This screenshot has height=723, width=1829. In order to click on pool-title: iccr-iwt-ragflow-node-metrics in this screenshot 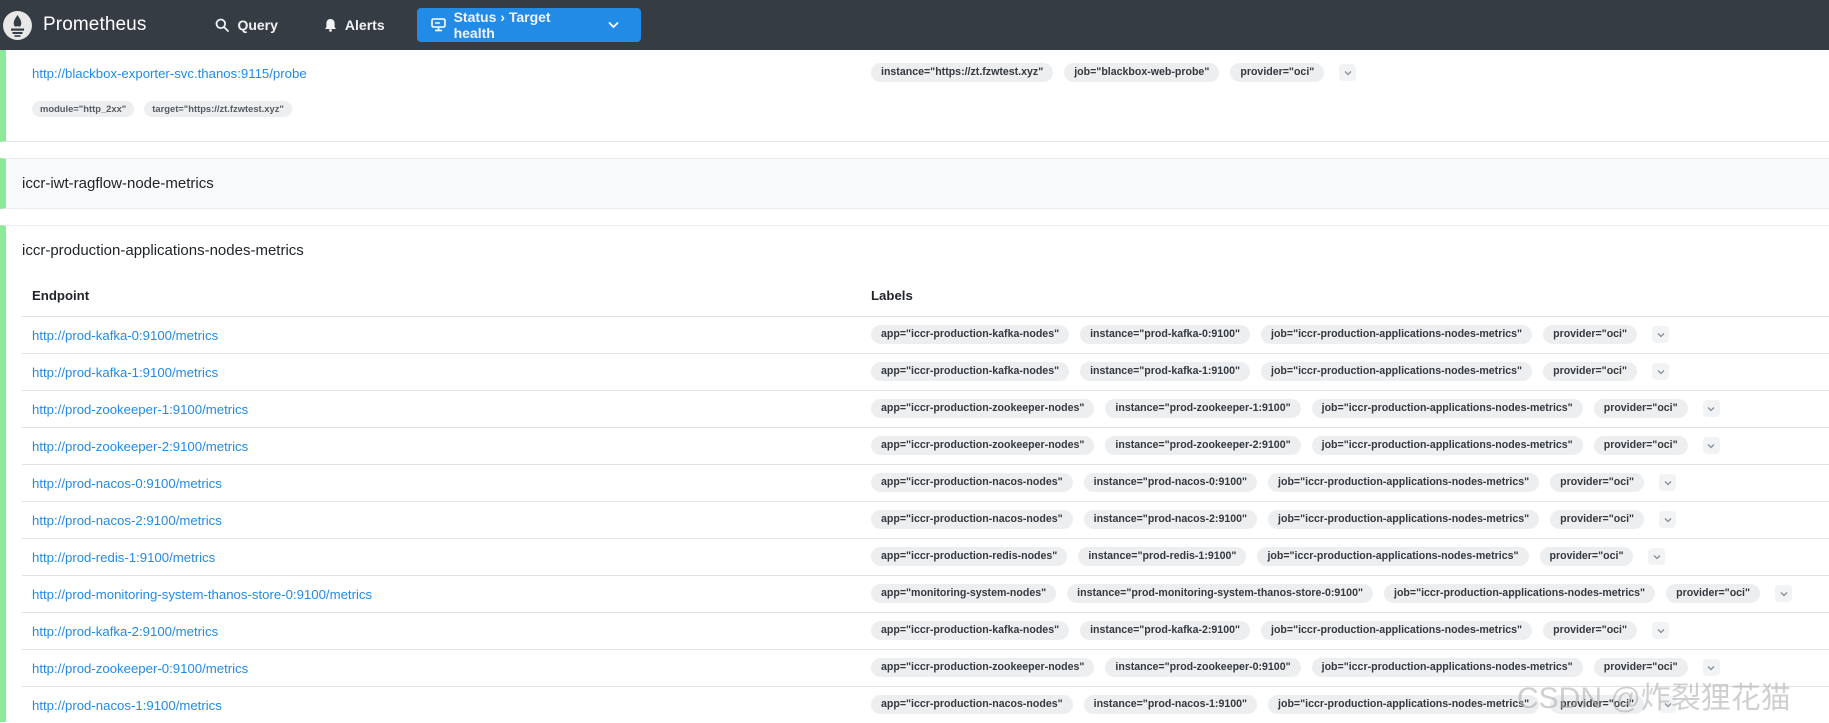, I will do `click(118, 183)`.